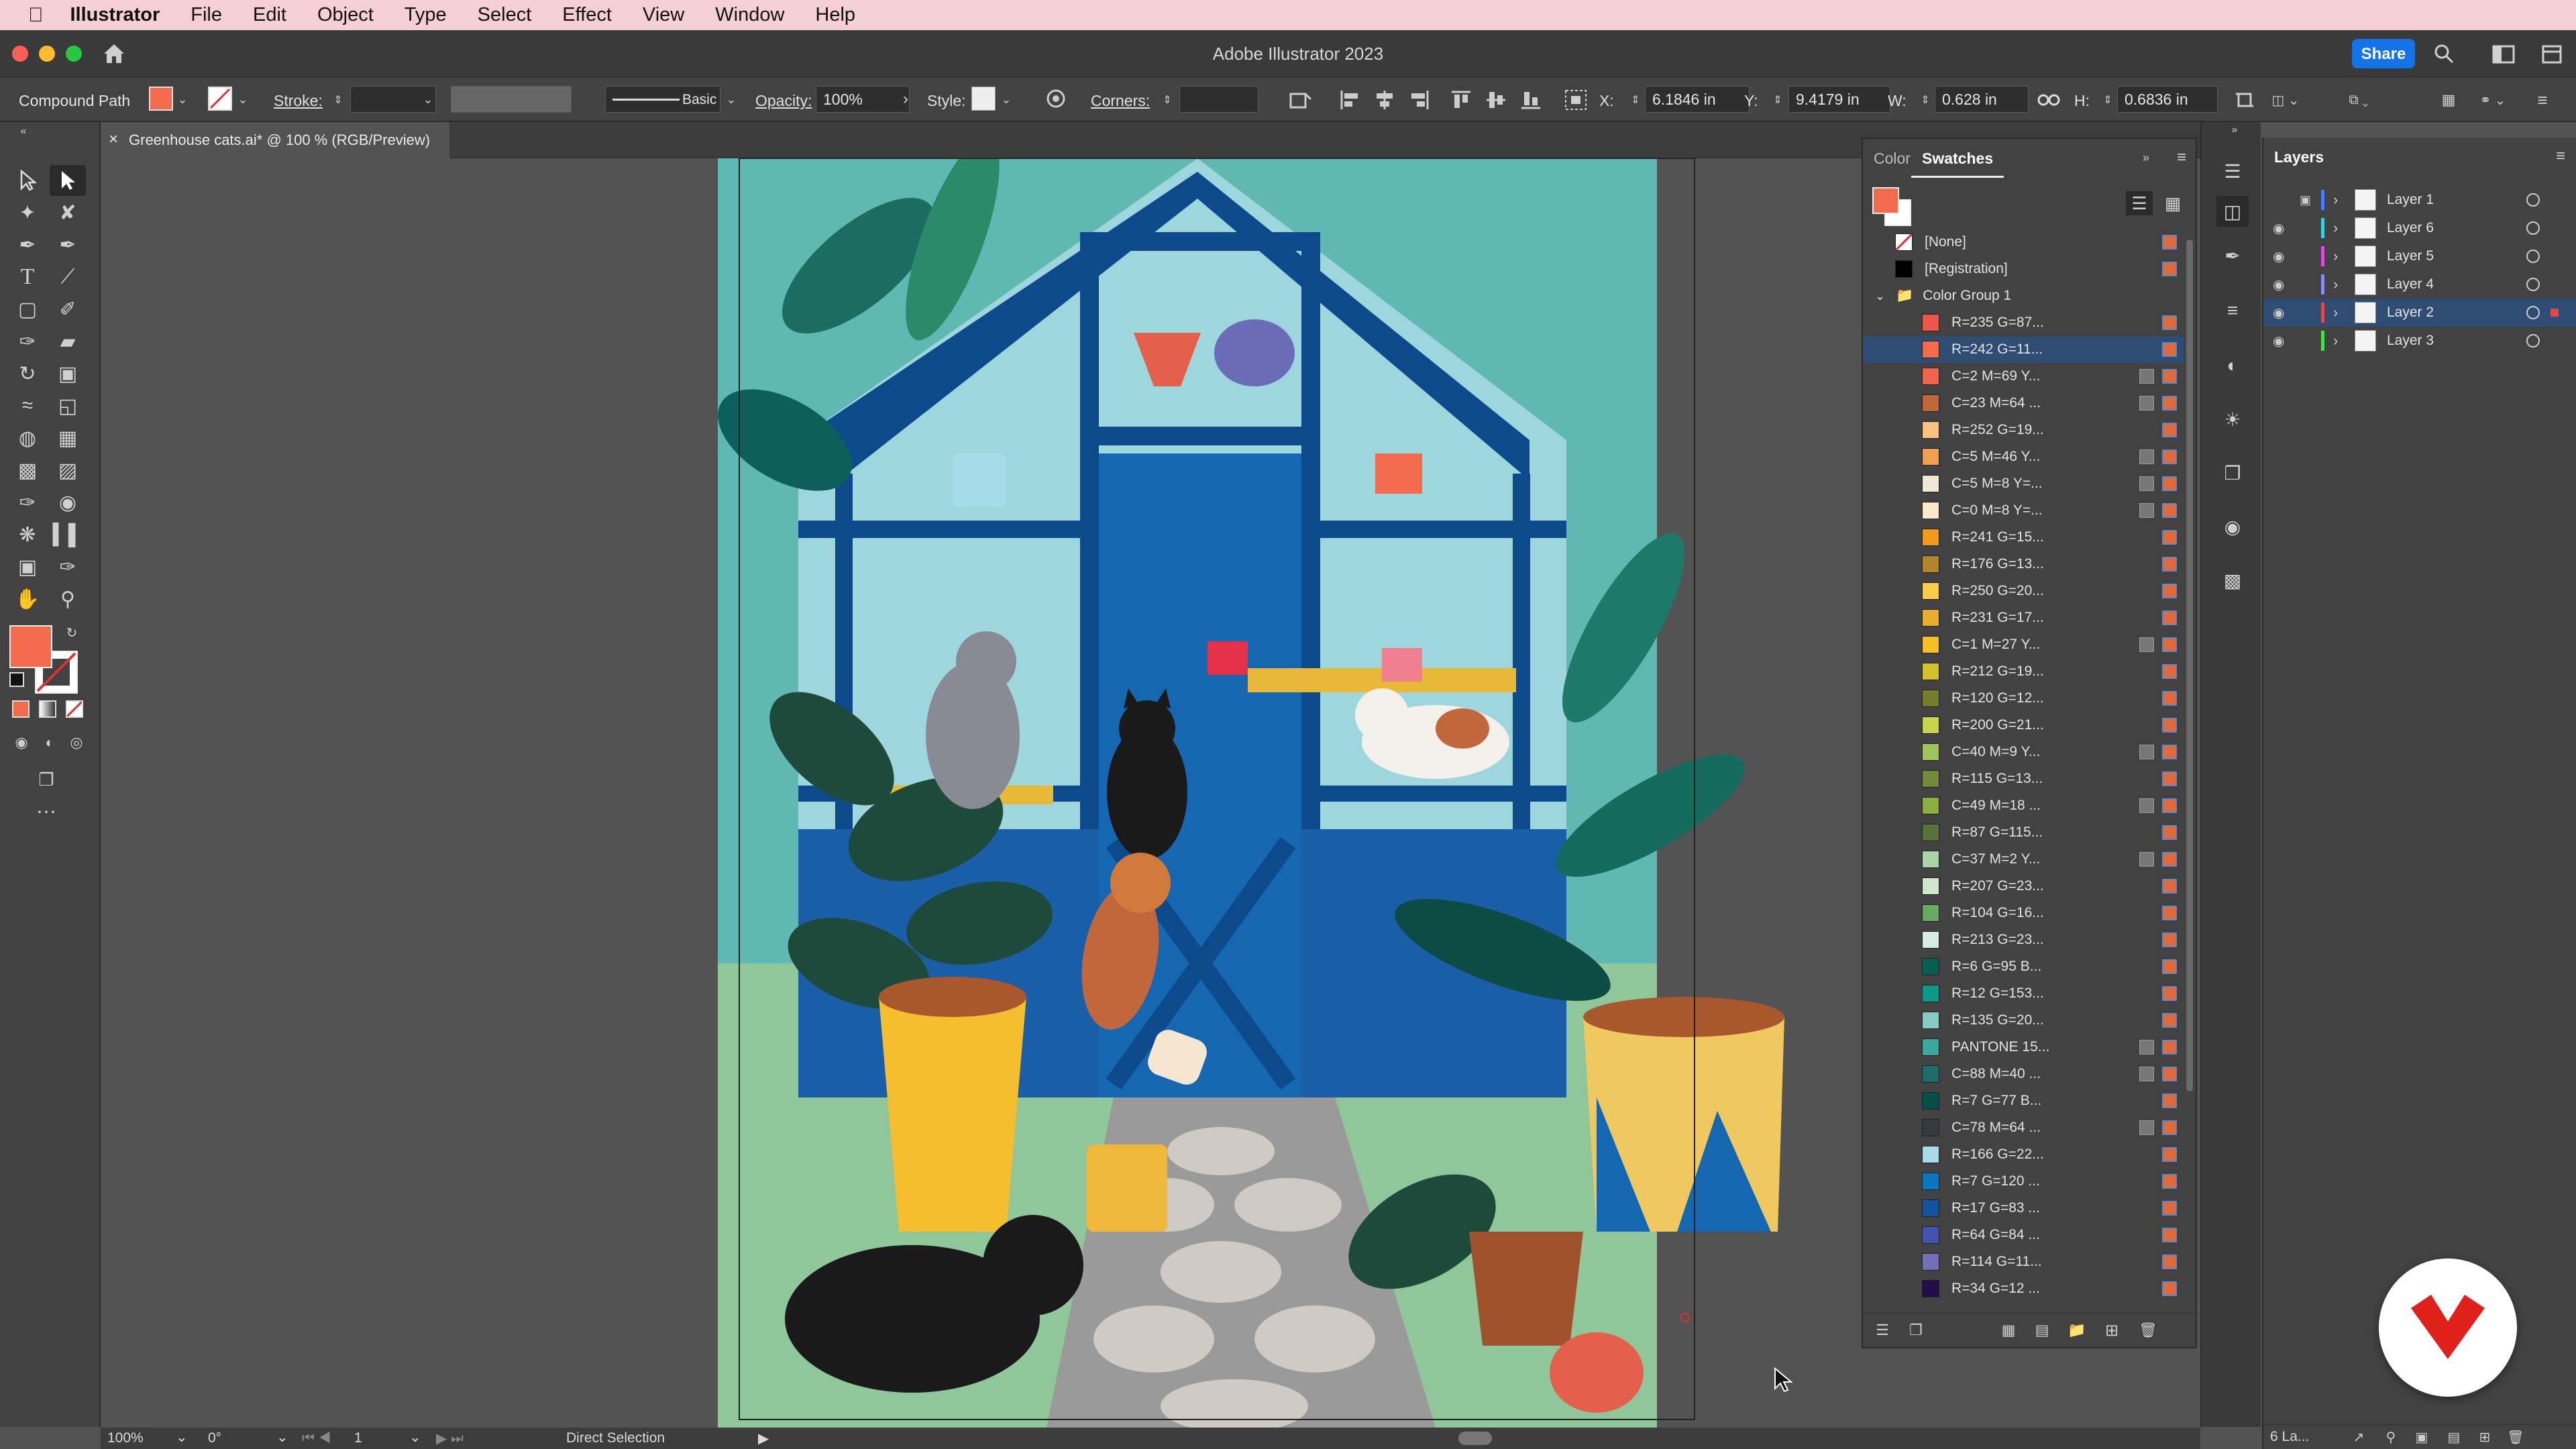 The image size is (2576, 1449). What do you see at coordinates (2542, 100) in the screenshot?
I see `hamburger-menu-icon: ≡` at bounding box center [2542, 100].